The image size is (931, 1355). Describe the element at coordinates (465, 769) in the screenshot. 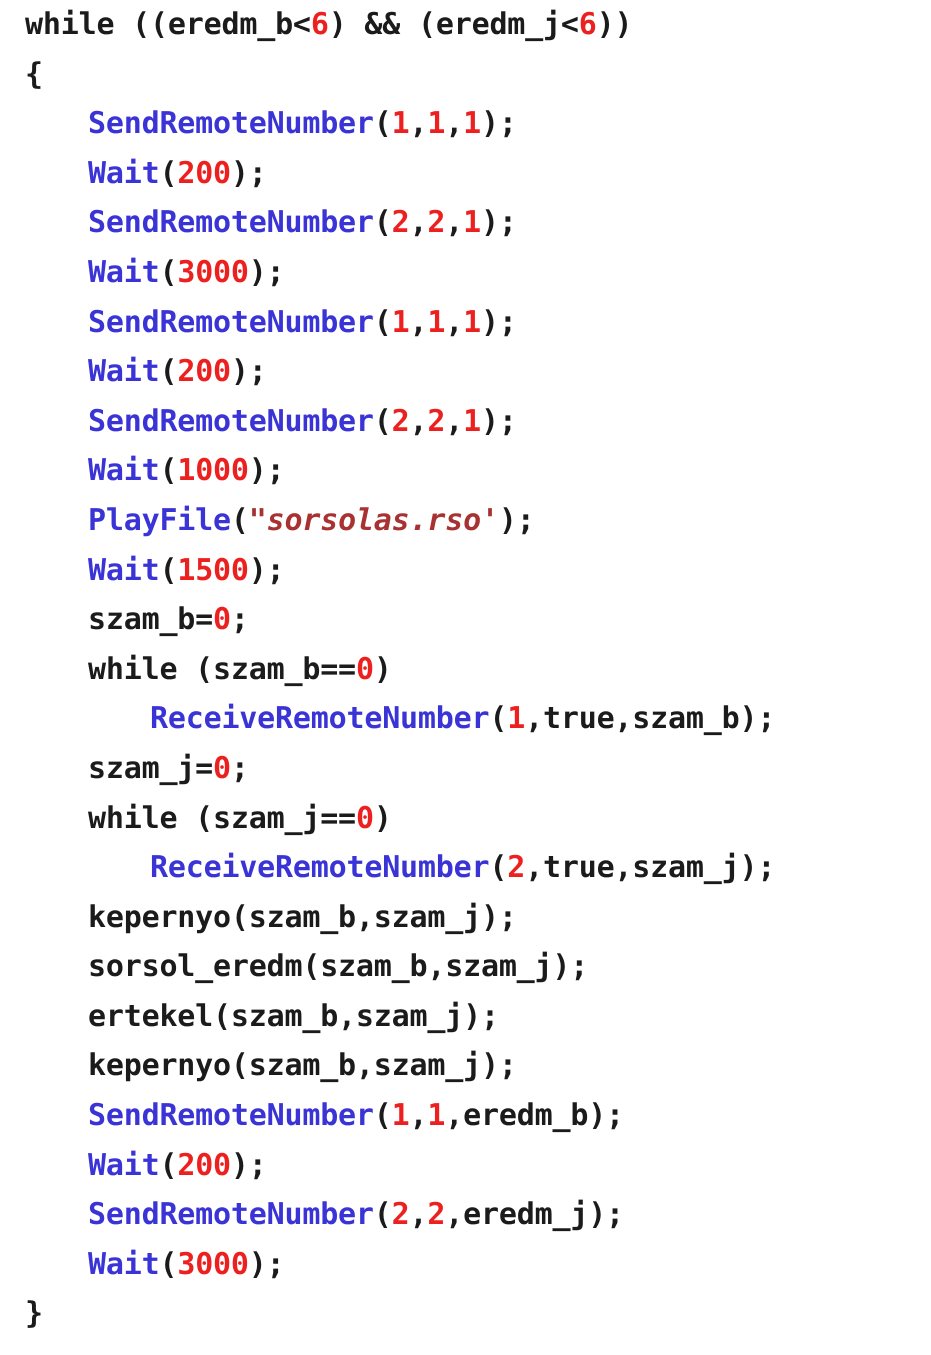

I see `code-line: szam_j=0;` at that location.